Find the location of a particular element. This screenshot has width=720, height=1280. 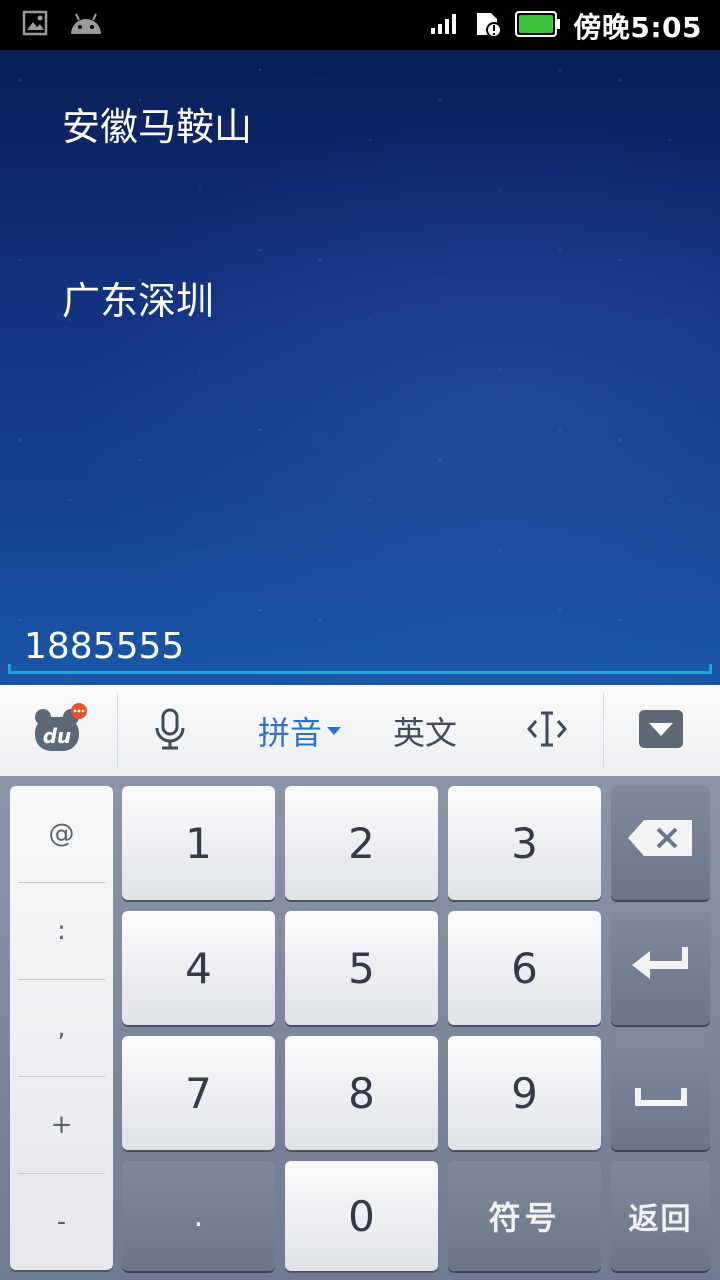

baidu-logo-text: du is located at coordinates (57, 736).